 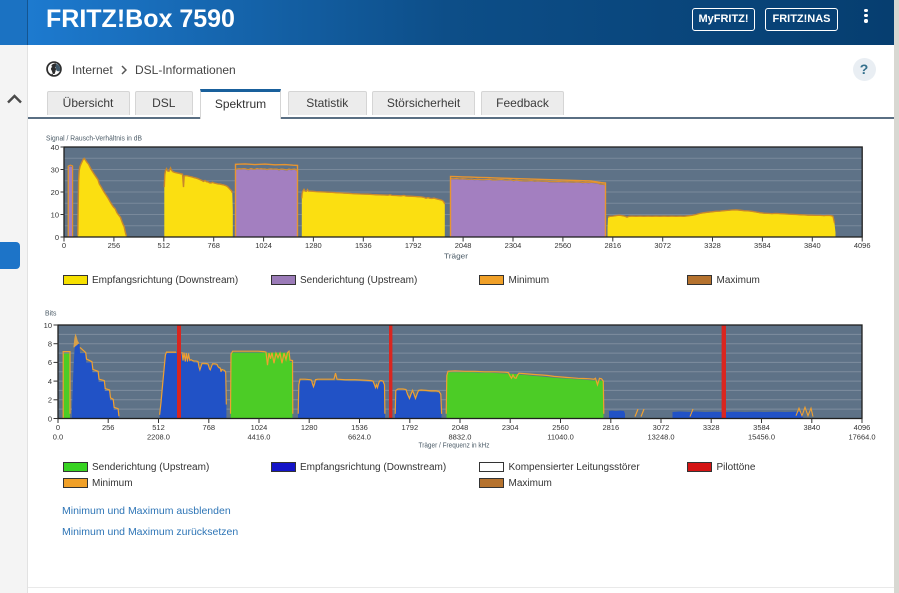 I want to click on svg-text: 40, so click(x=55, y=147).